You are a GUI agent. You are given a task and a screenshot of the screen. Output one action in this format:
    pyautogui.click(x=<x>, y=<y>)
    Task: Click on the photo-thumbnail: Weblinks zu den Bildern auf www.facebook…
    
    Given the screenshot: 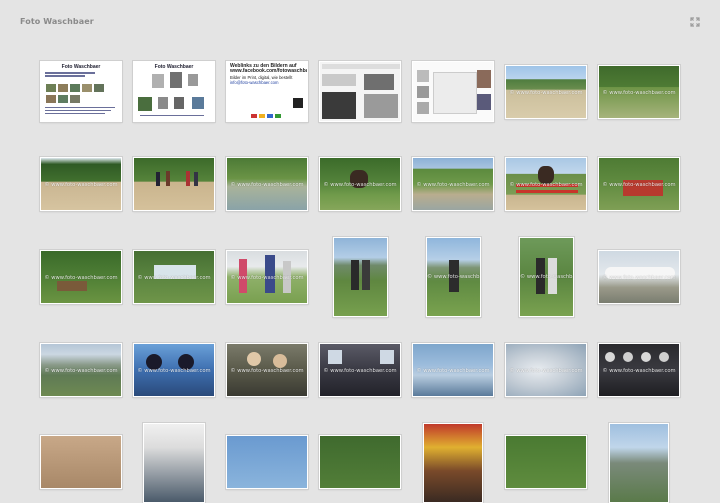 What is the action you would take?
    pyautogui.click(x=267, y=91)
    